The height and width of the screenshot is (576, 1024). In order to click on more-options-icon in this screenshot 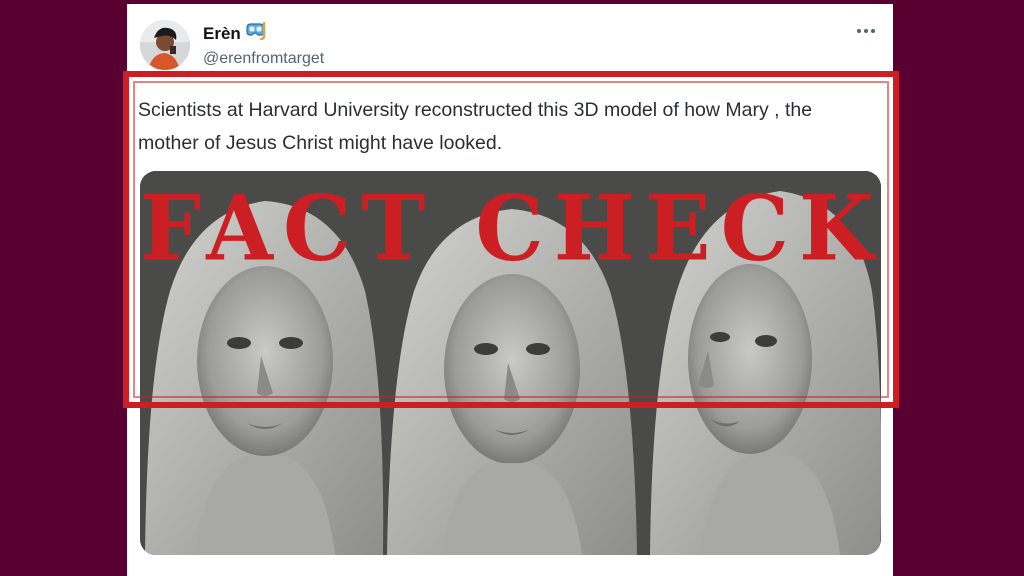, I will do `click(866, 31)`.